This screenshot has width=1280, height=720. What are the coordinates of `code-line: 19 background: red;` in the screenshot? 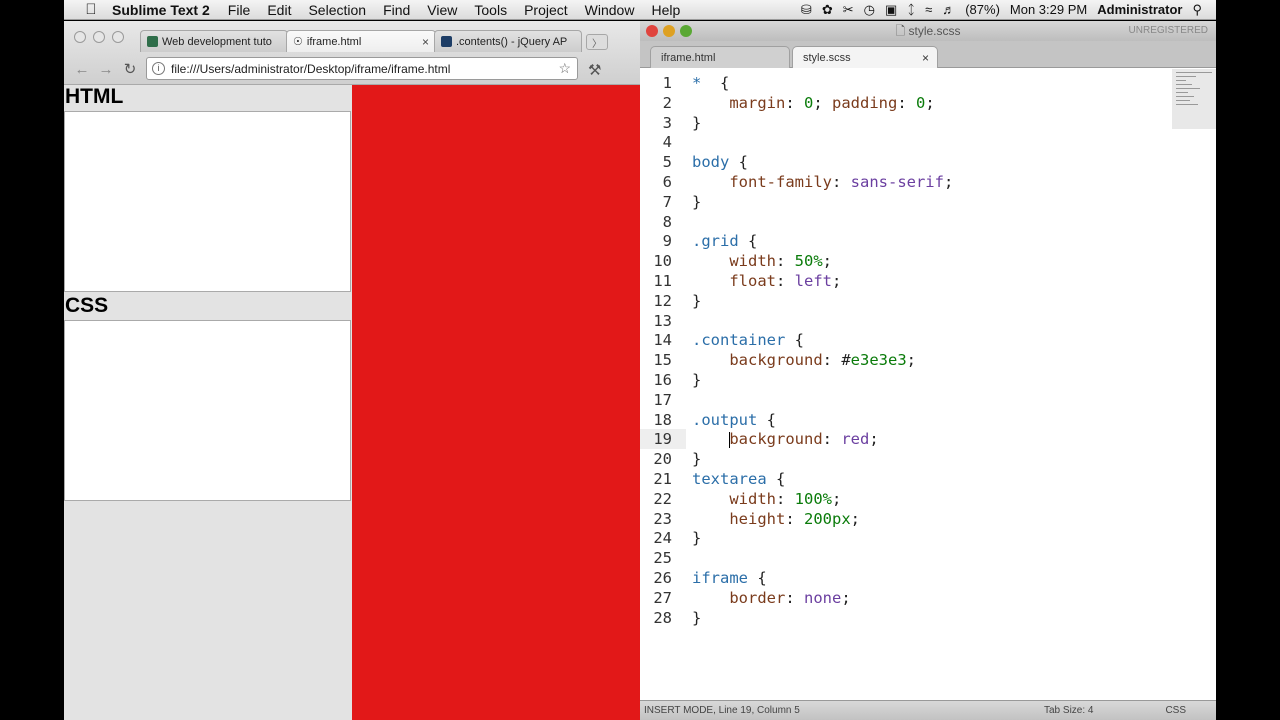 It's located at (928, 439).